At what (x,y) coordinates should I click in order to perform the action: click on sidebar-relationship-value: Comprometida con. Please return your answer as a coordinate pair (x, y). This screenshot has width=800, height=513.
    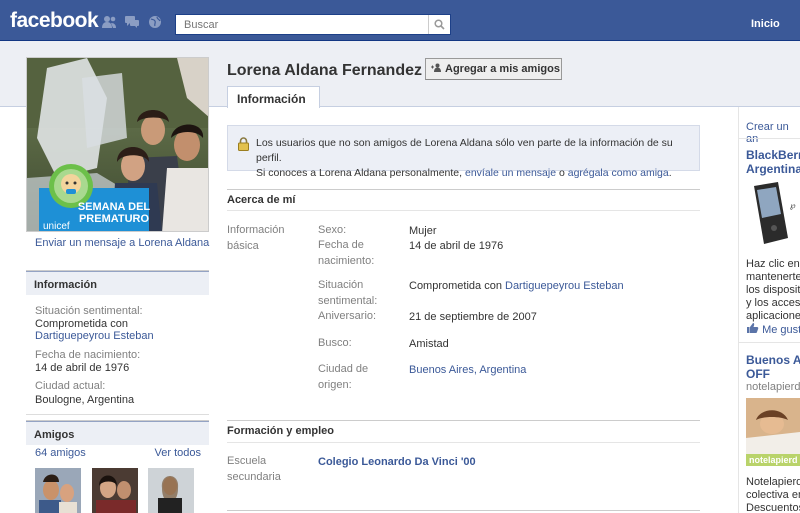
    Looking at the image, I should click on (81, 324).